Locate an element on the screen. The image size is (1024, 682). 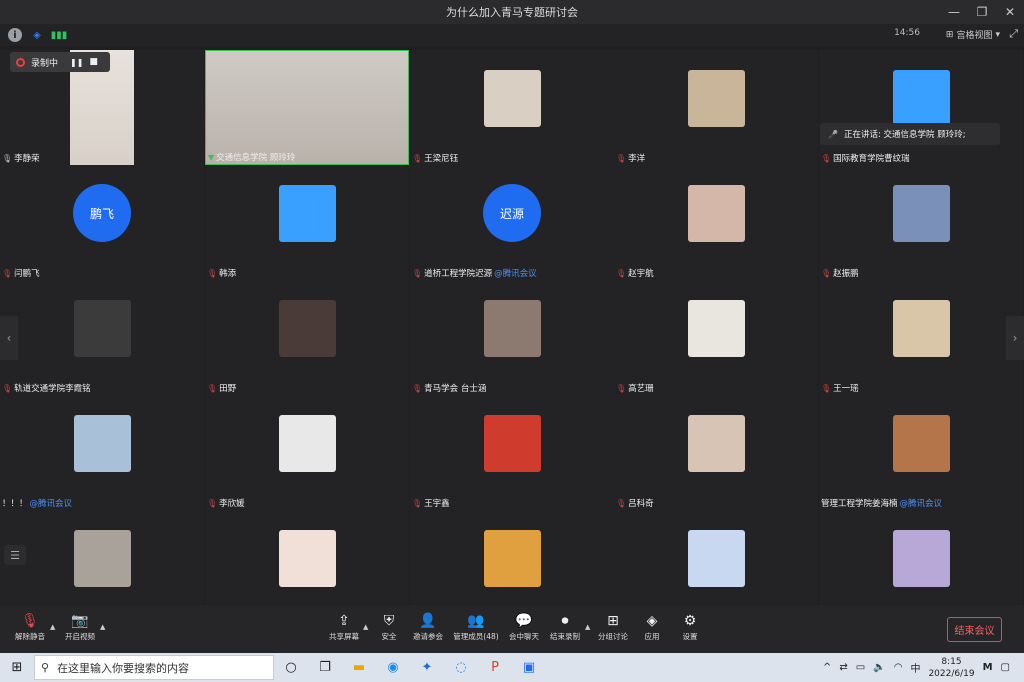
participant-tile: 🎙 田野 is located at coordinates (307, 337).